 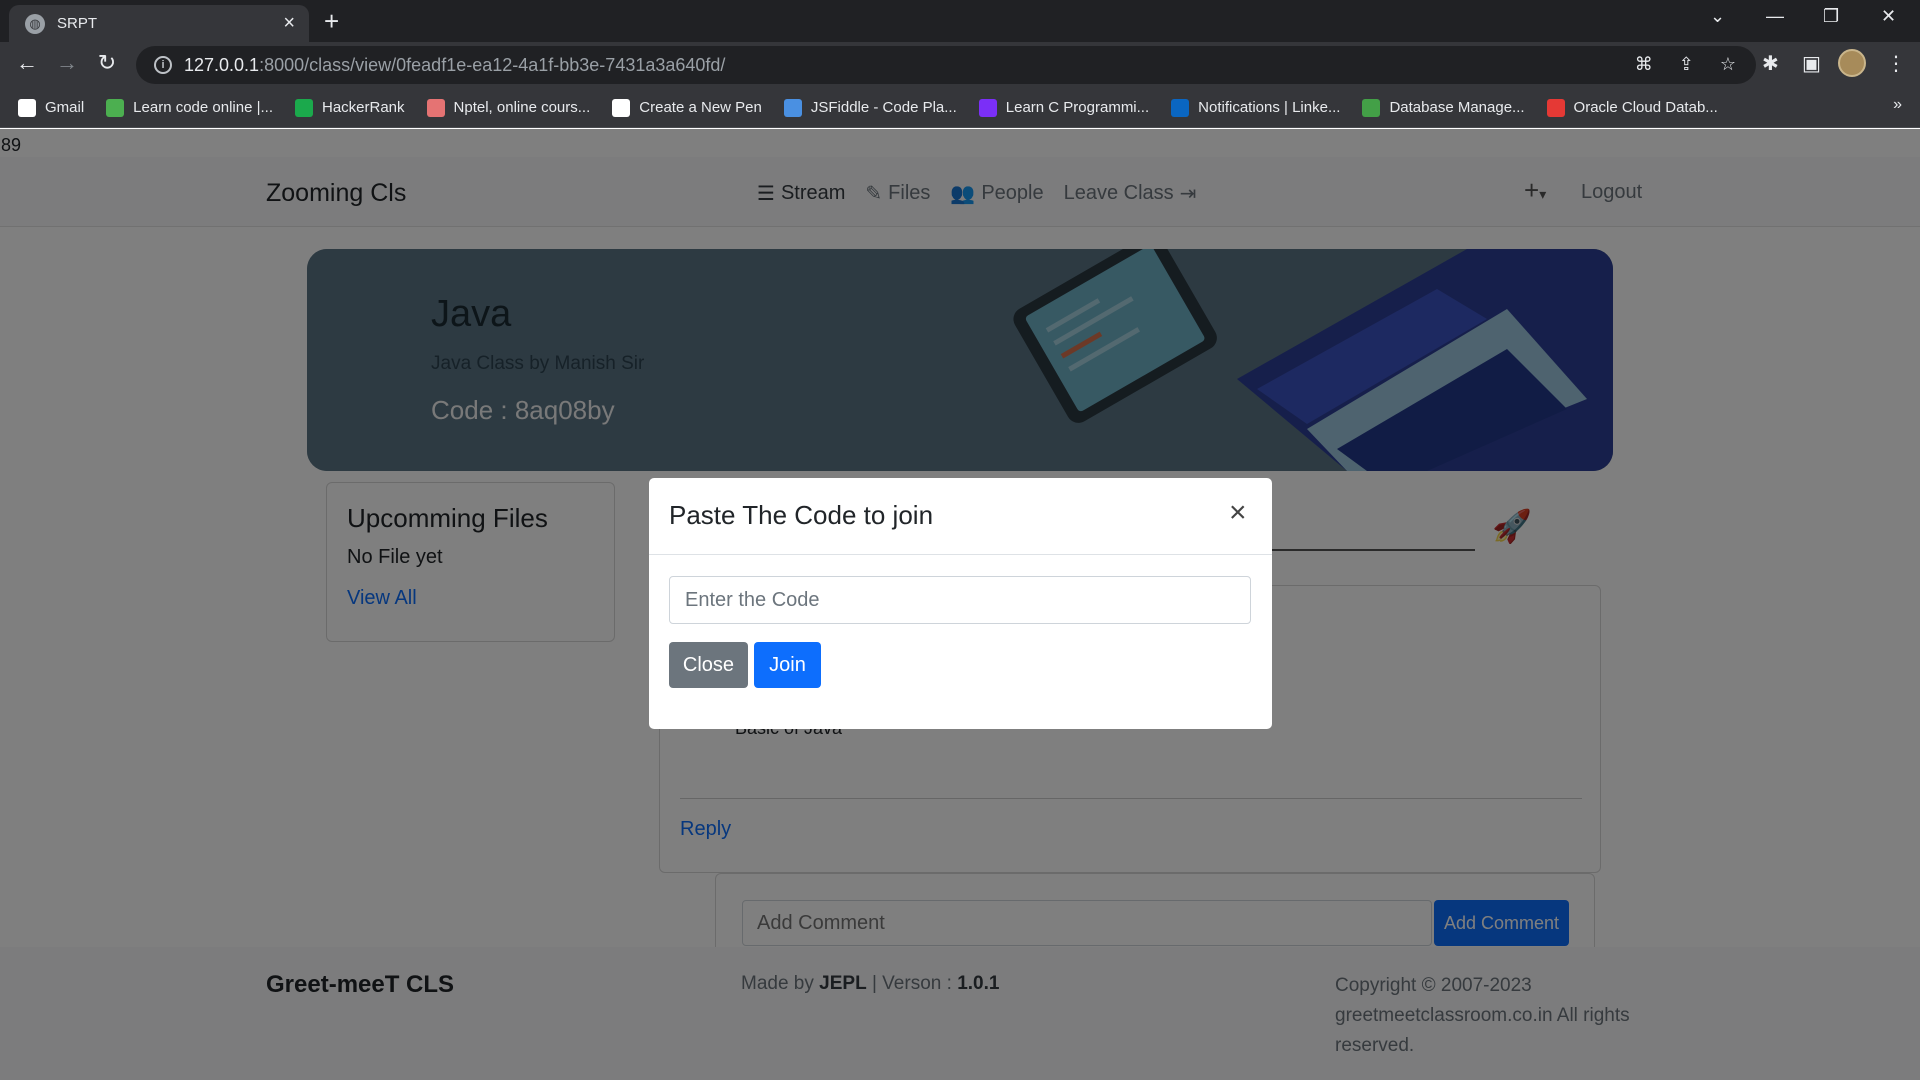 I want to click on modal-close-icon: ×, so click(x=1238, y=513).